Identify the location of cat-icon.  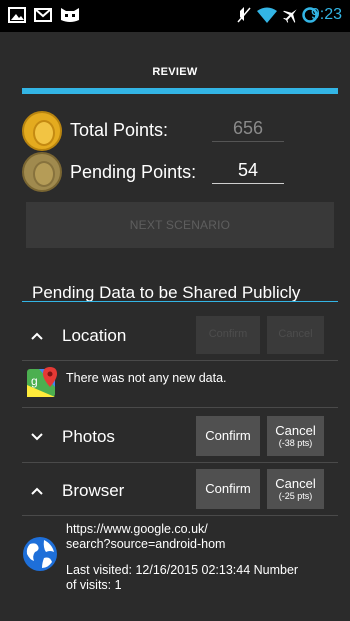
(70, 15).